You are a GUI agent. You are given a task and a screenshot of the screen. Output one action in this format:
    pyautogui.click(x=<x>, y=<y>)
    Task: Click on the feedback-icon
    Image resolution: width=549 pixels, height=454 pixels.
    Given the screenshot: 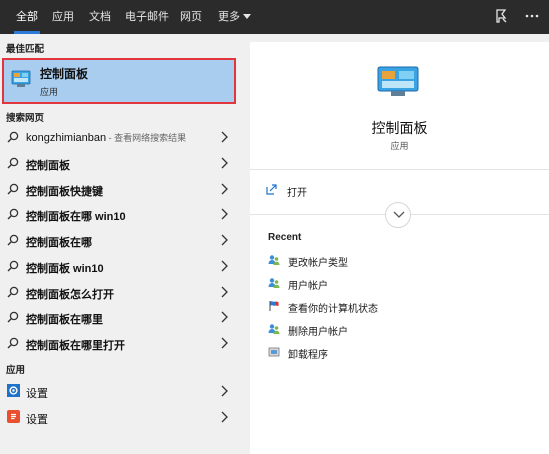 What is the action you would take?
    pyautogui.click(x=502, y=16)
    